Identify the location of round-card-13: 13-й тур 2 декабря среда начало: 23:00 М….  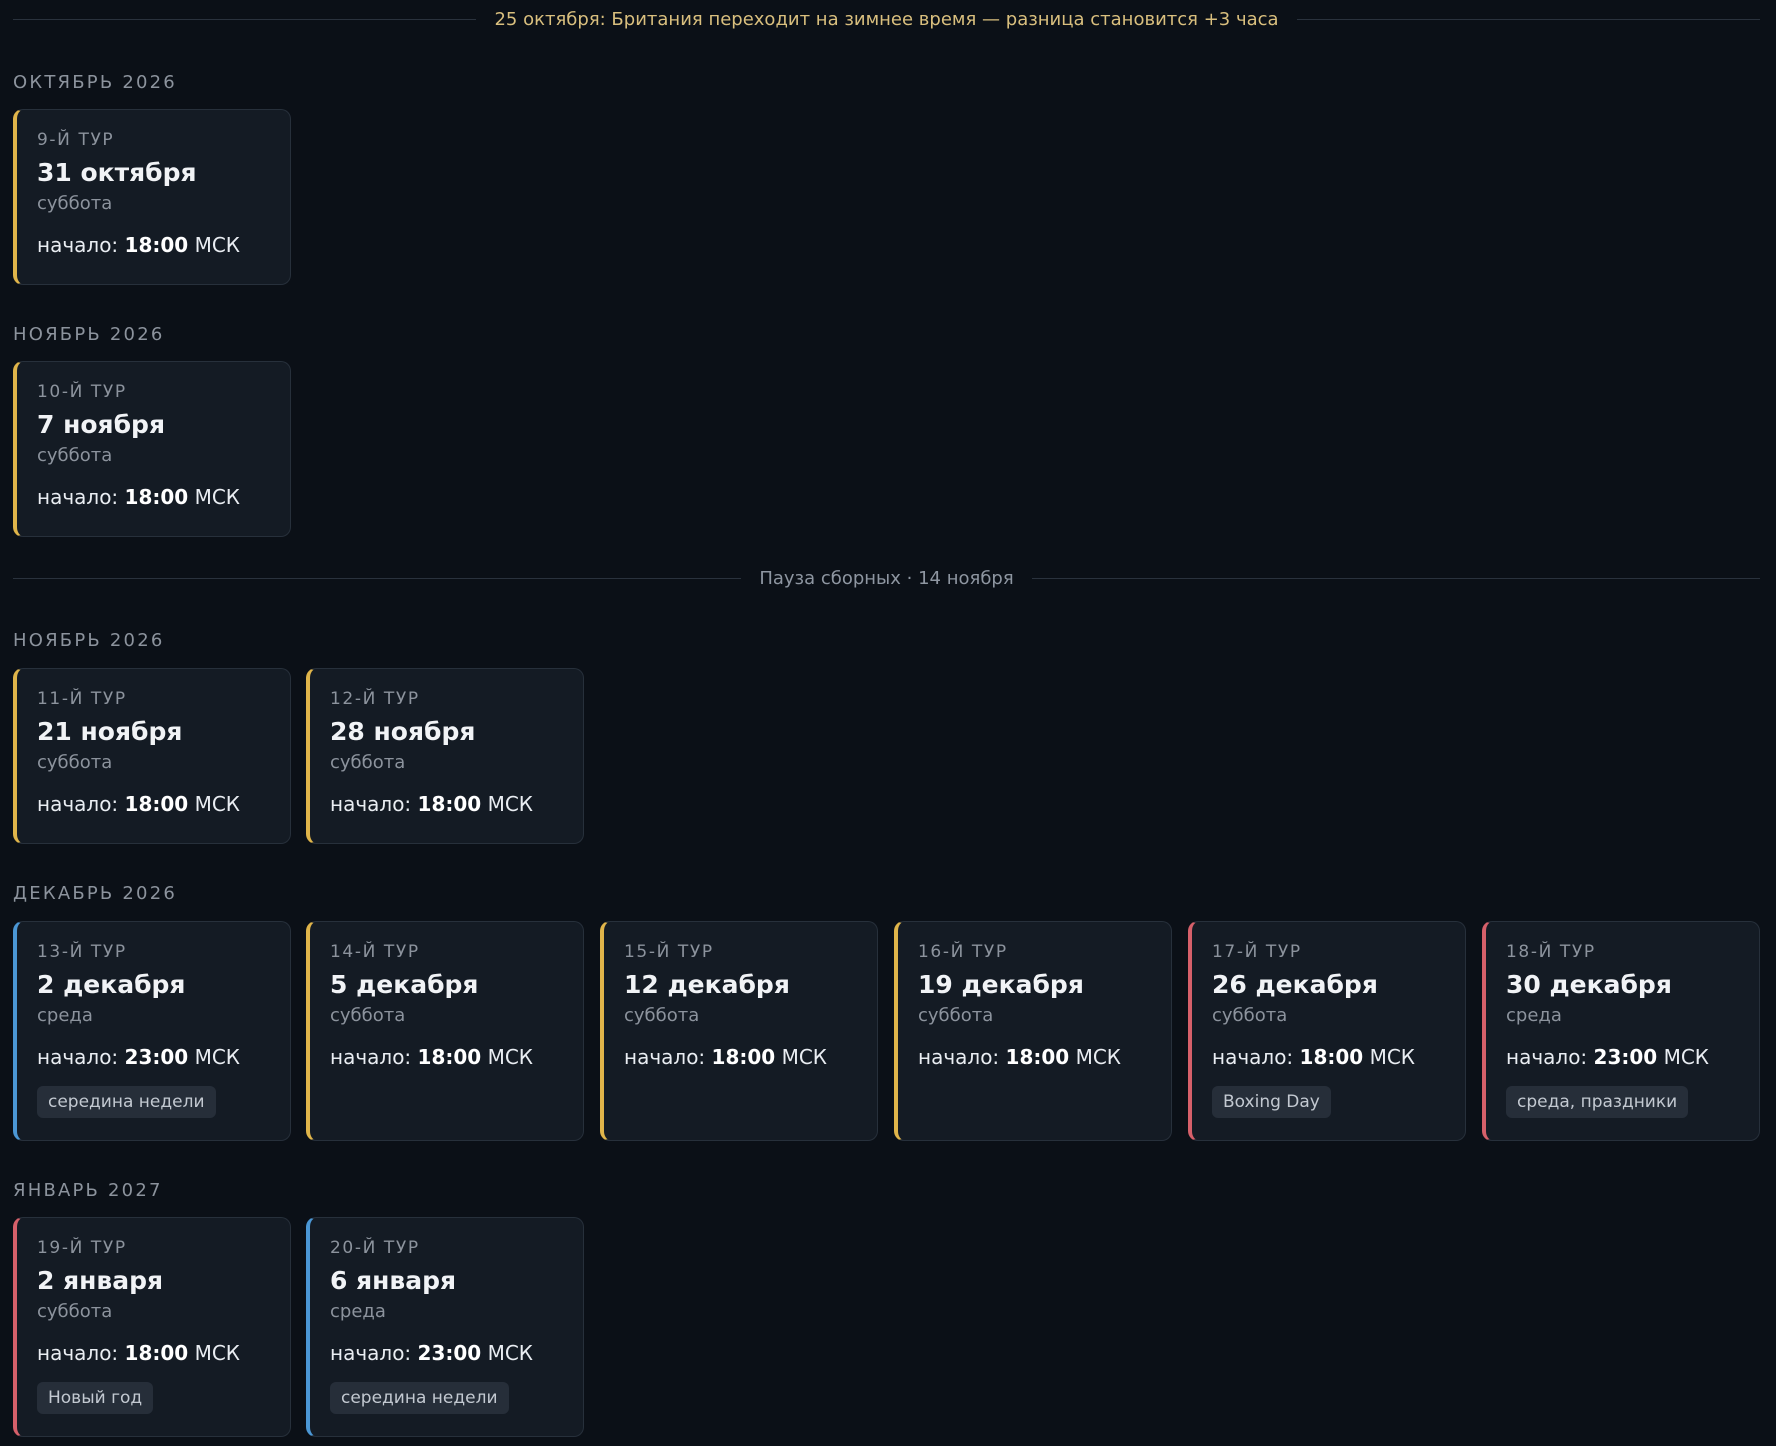
(152, 1031).